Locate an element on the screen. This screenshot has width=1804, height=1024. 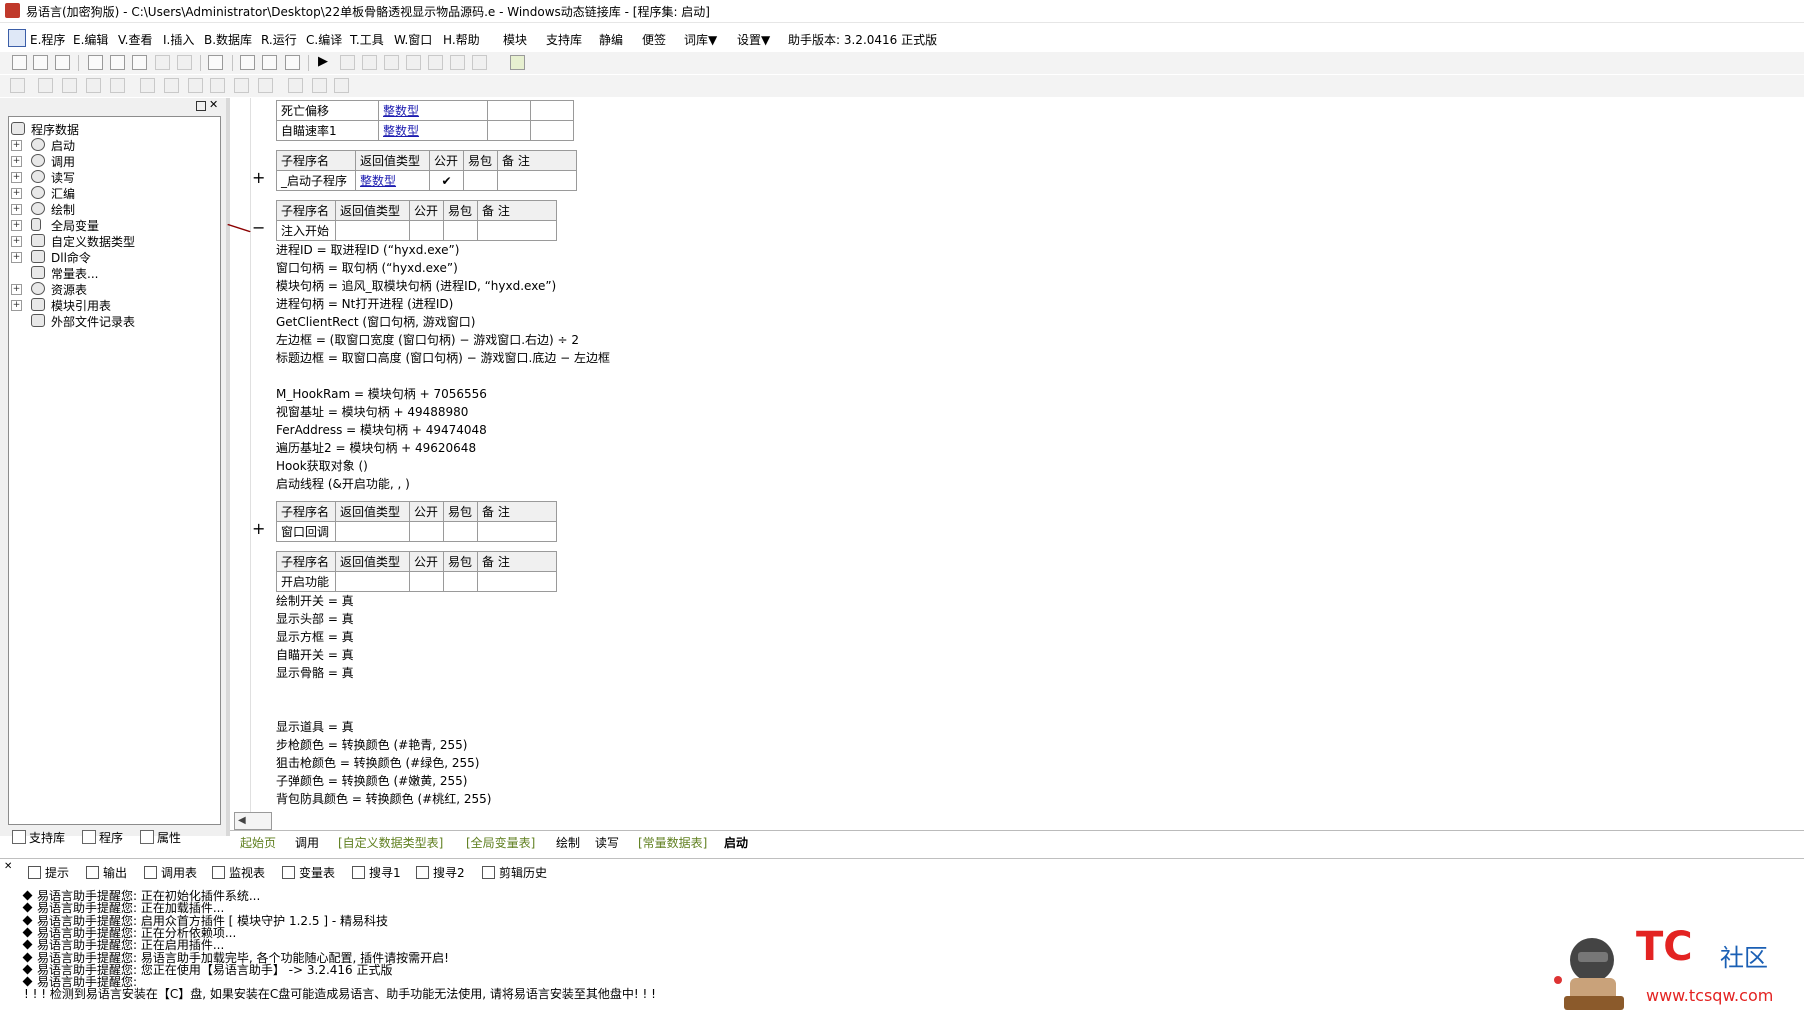
find-icon is located at coordinates (215, 62).